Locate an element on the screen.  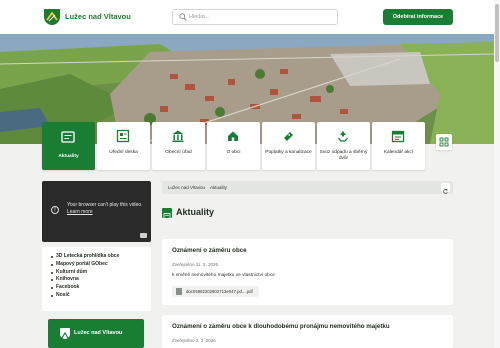
tile-obecni-urad: Obecní úřad is located at coordinates (178, 146).